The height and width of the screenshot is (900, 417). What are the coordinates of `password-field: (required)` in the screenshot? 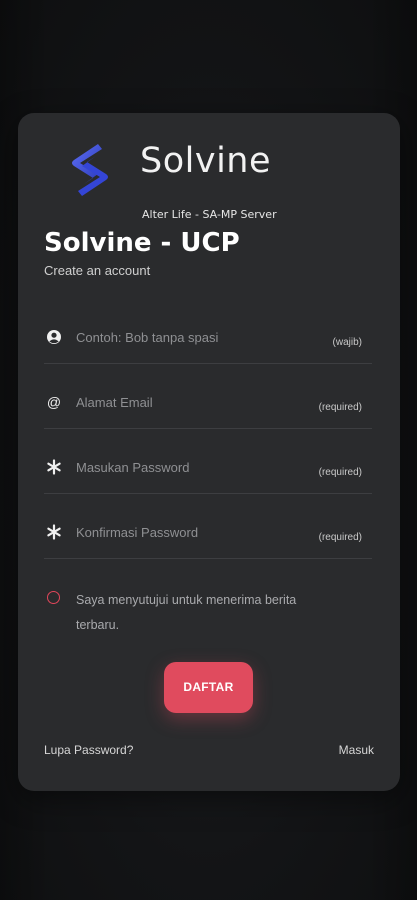 It's located at (208, 471).